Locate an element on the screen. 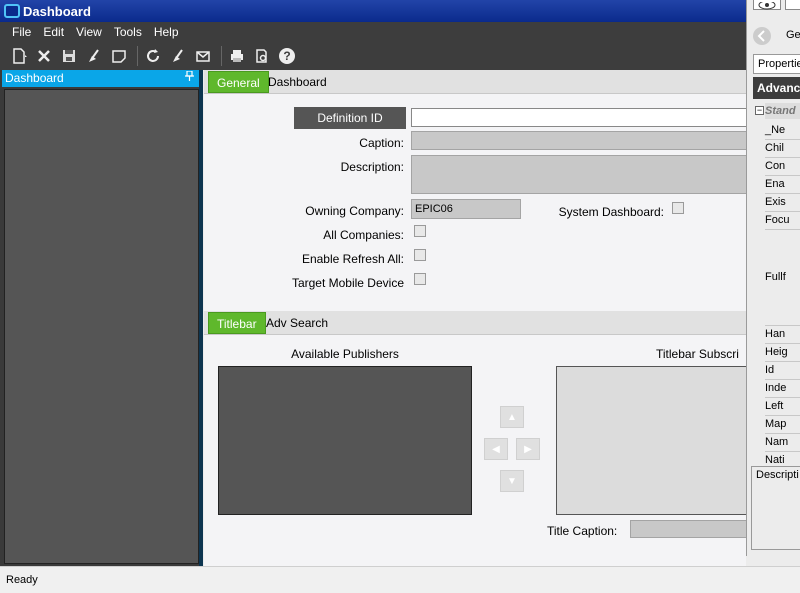 This screenshot has width=800, height=593. all-companies-label: All Companies: is located at coordinates (363, 235).